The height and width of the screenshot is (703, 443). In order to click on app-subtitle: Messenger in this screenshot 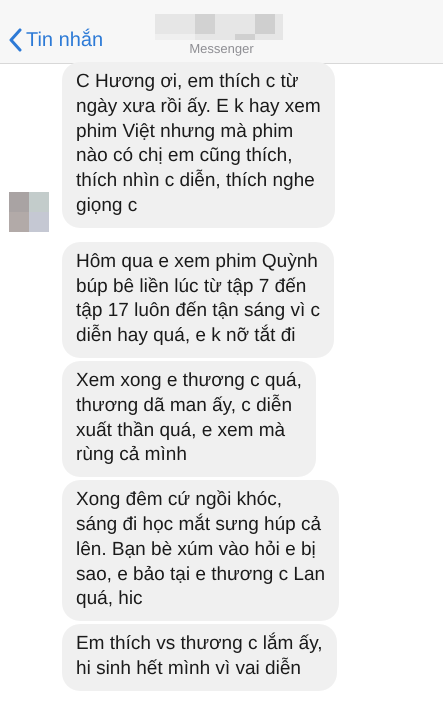, I will do `click(221, 48)`.